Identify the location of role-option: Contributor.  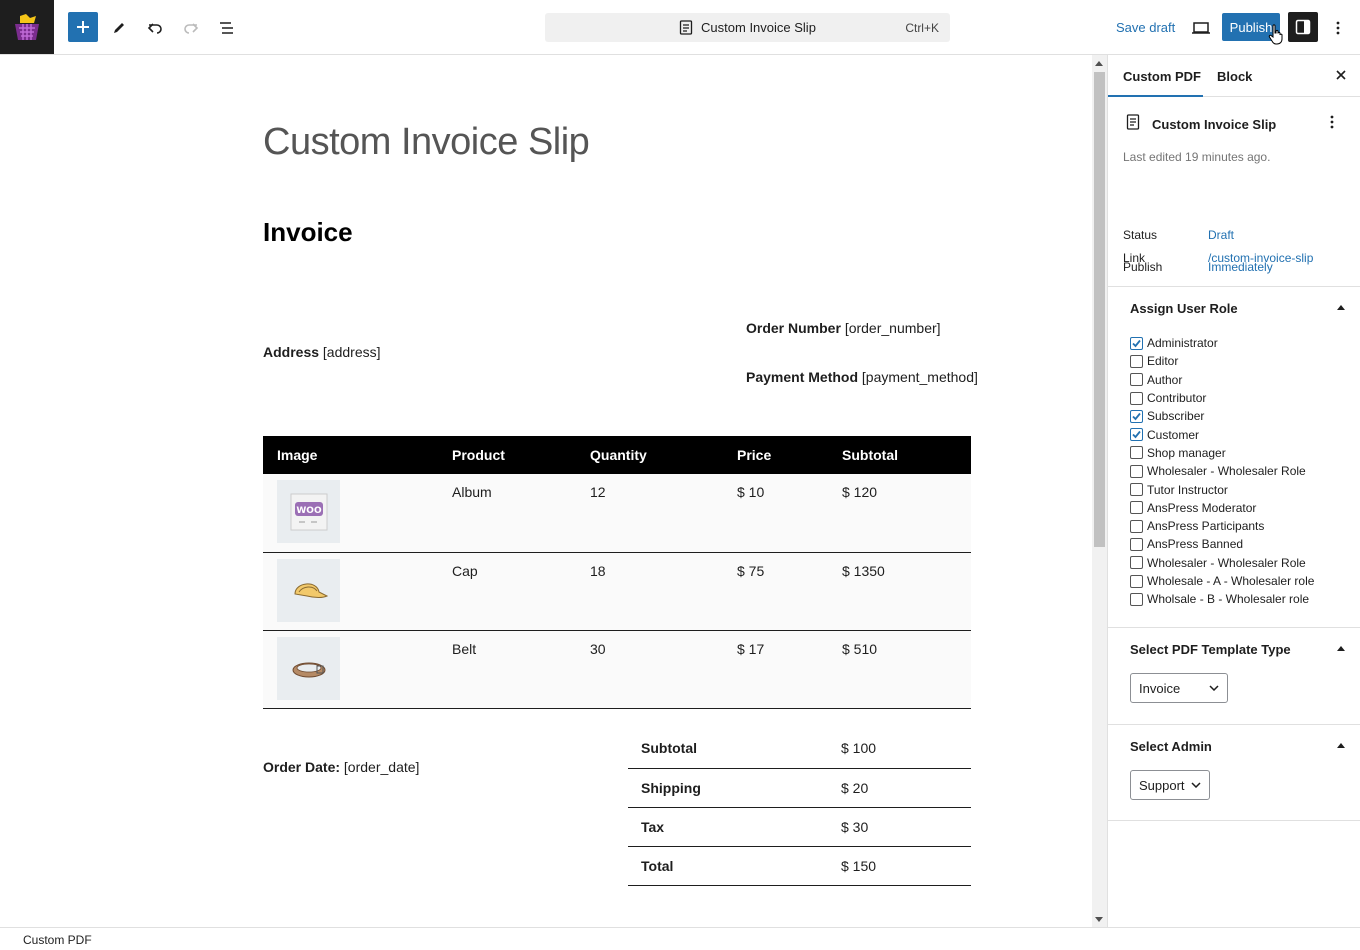
(1222, 398).